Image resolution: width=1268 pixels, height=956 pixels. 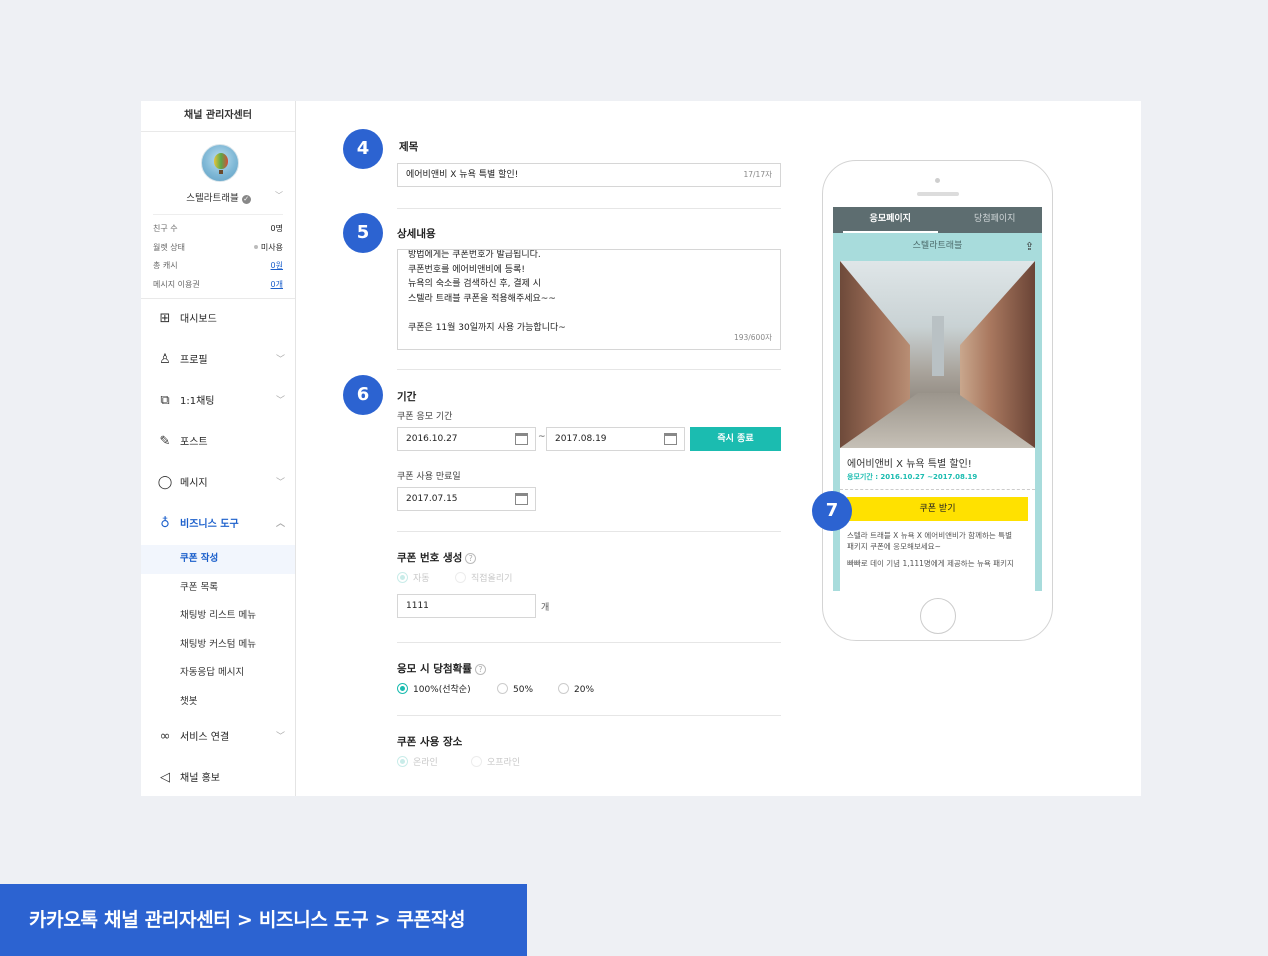 I want to click on speech-bubble-icon: ◯, so click(x=165, y=482).